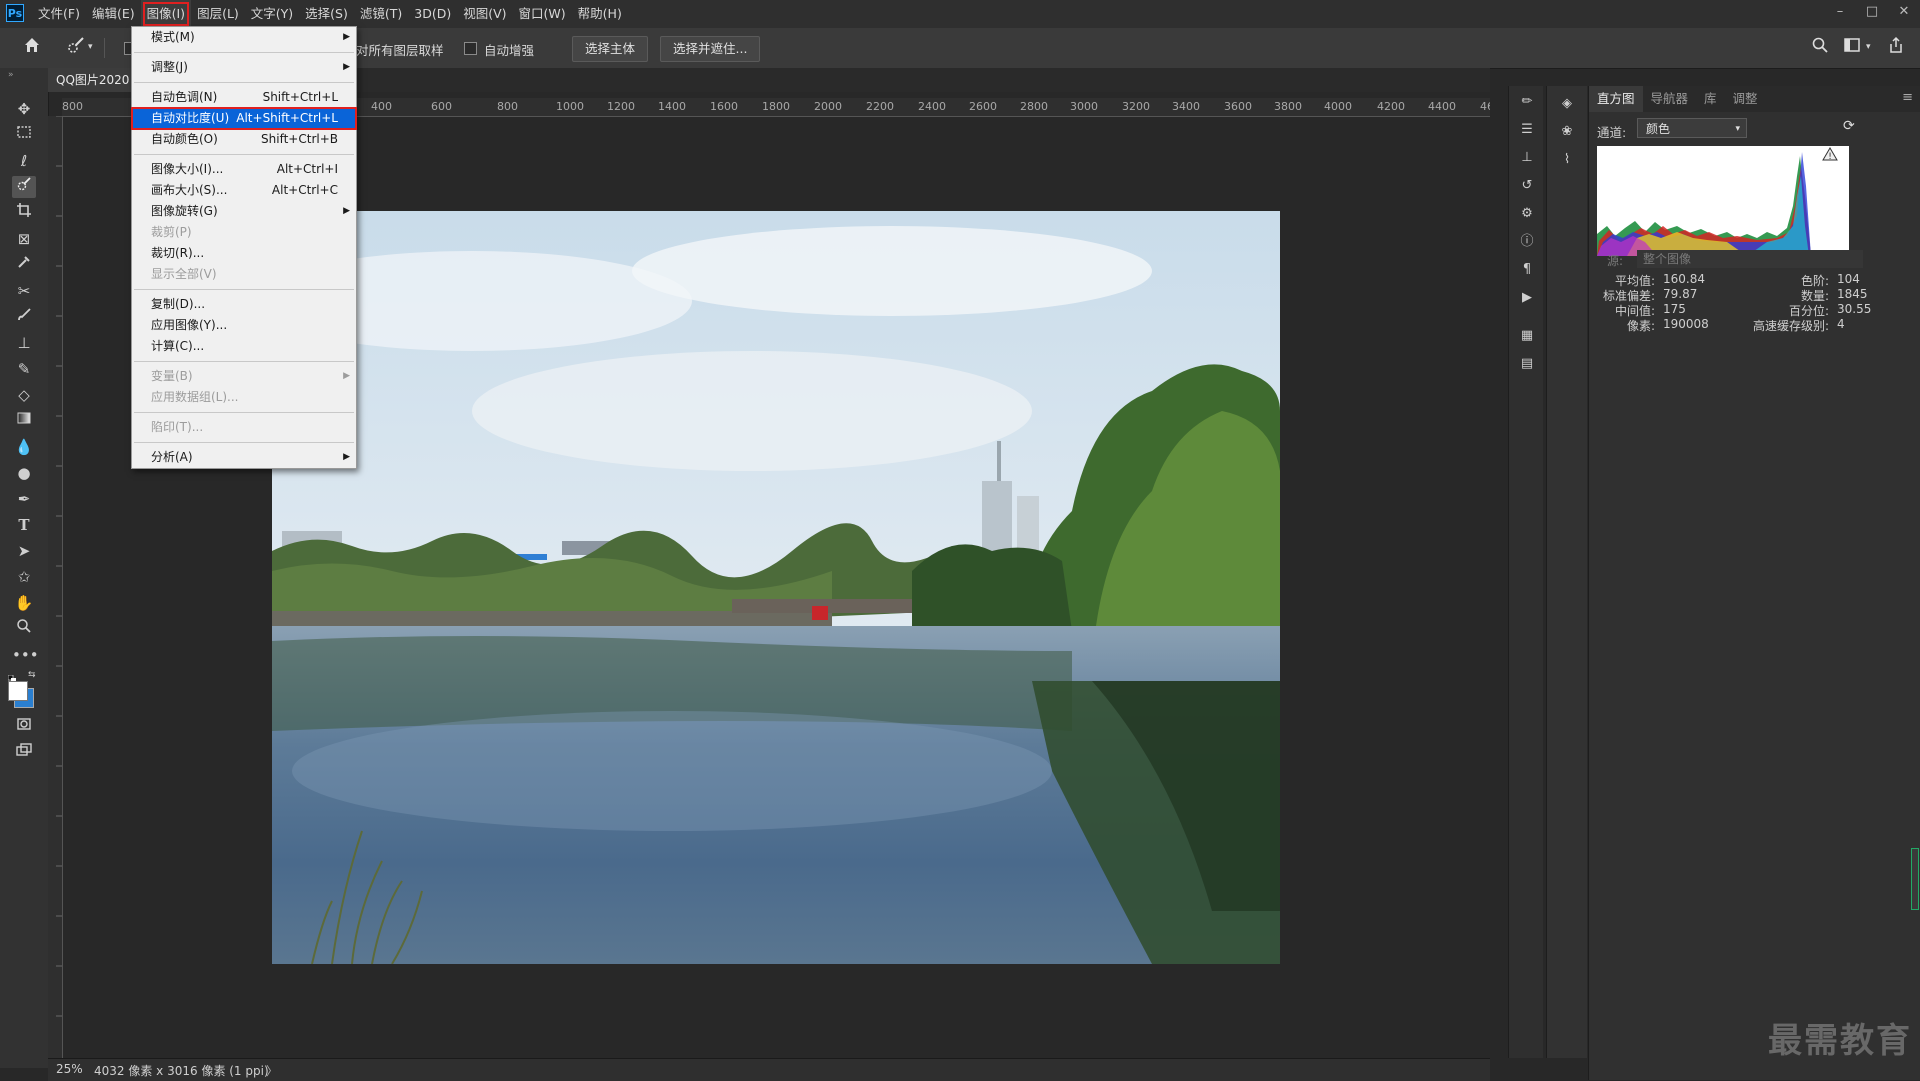 This screenshot has height=1081, width=1920. Describe the element at coordinates (1872, 12) in the screenshot. I see `maximize-button: □` at that location.